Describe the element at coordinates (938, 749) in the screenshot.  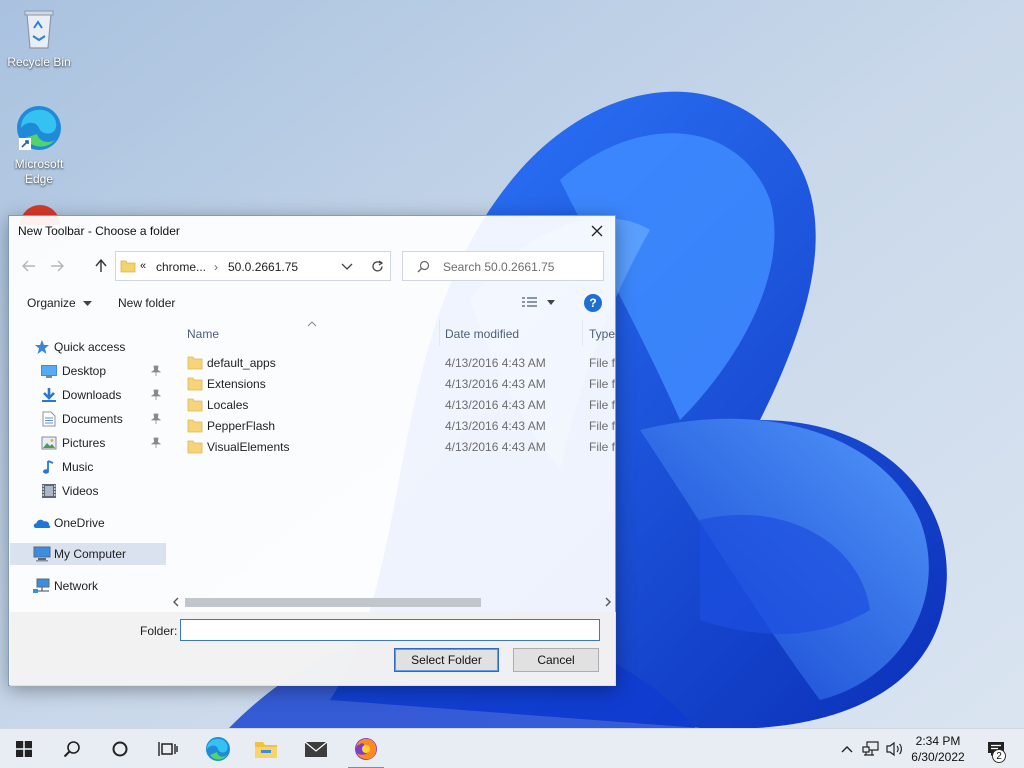
I see `taskbar-clock: 2:34 PM 6/30/2022` at that location.